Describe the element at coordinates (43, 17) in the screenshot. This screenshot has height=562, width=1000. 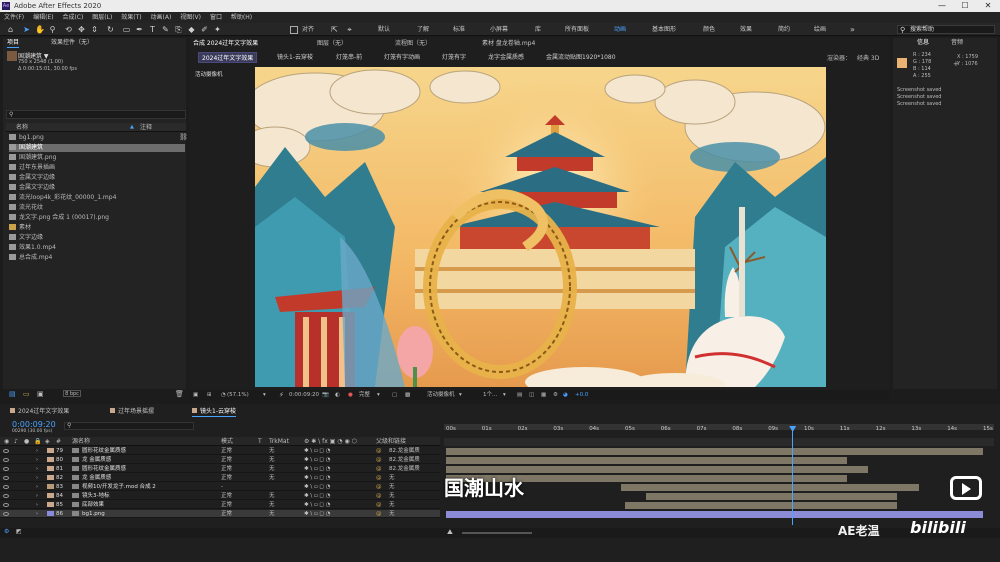
I see `menu-edit: 编辑(E)` at that location.